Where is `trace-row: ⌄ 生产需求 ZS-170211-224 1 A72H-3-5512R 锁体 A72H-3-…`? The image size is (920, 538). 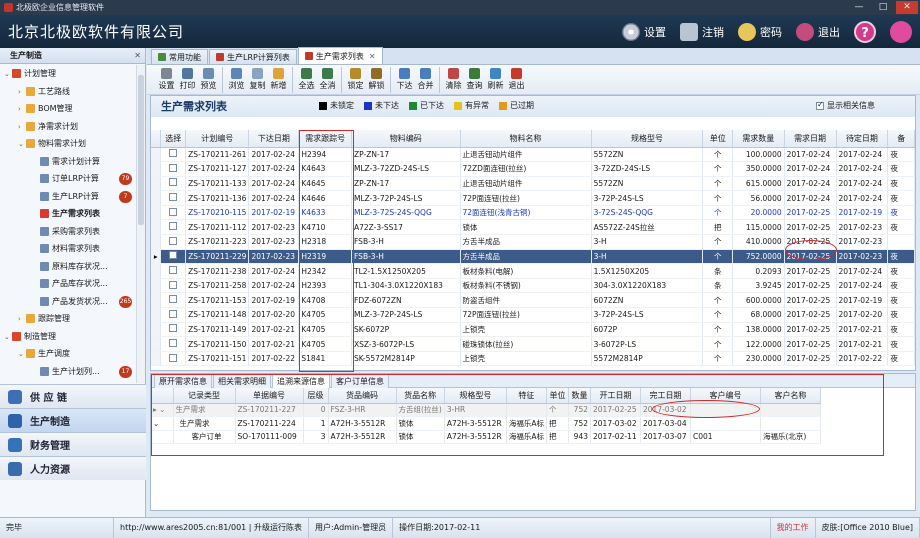
trace-row: ⌄ 生产需求 ZS-170211-224 1 A72H-3-5512R 锁体 A72H-3-… is located at coordinates (486, 423).